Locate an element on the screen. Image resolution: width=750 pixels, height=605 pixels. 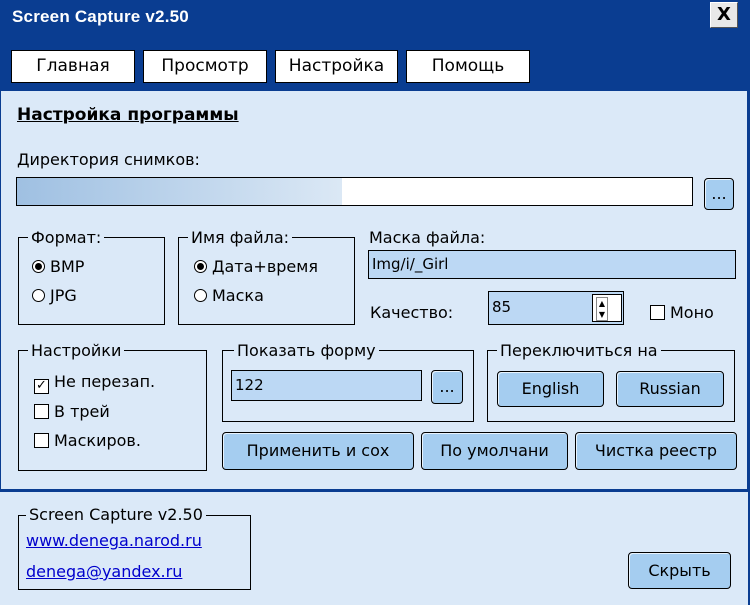
website-link: www.denega.narod.ru is located at coordinates (114, 540).